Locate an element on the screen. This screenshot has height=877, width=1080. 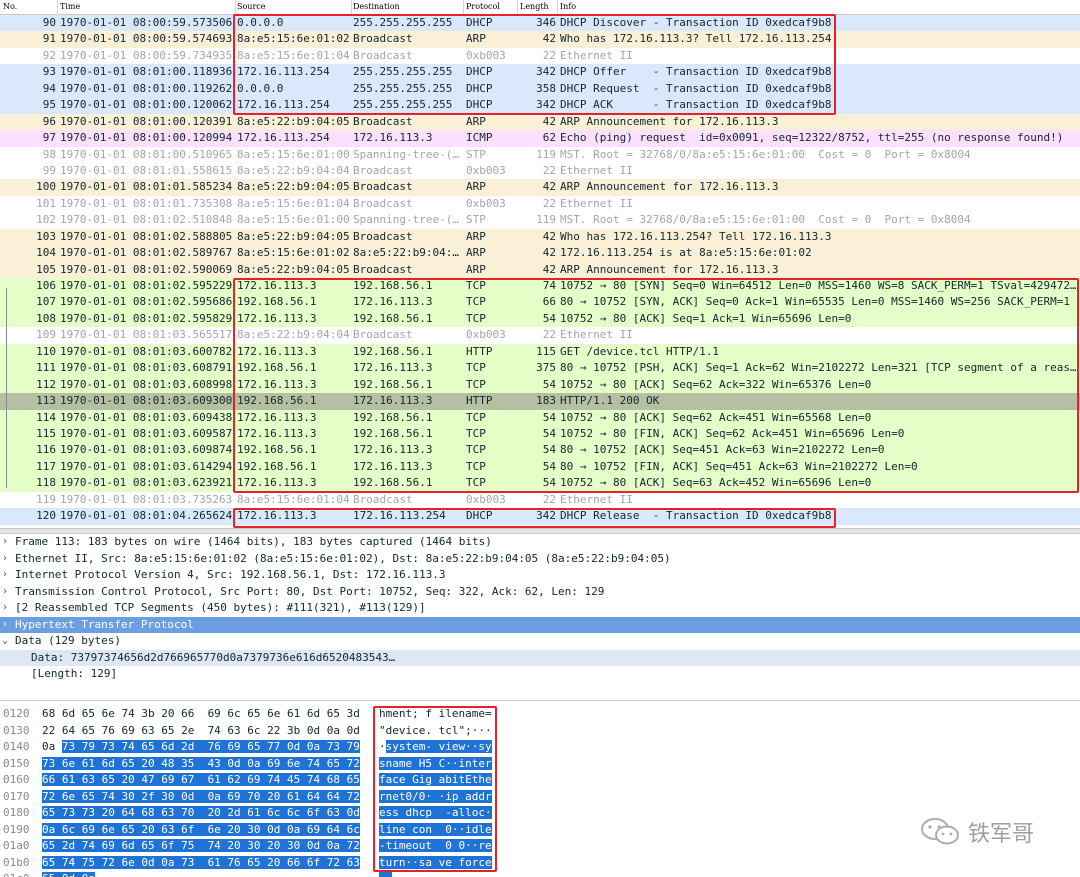
packet-no: 119 is located at coordinates (46, 499).